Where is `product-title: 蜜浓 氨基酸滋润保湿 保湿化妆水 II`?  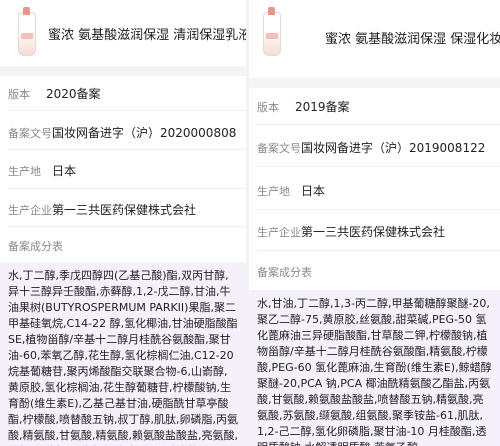
product-title: 蜜浓 氨基酸滋润保湿 保湿化妆水 II is located at coordinates (412, 39).